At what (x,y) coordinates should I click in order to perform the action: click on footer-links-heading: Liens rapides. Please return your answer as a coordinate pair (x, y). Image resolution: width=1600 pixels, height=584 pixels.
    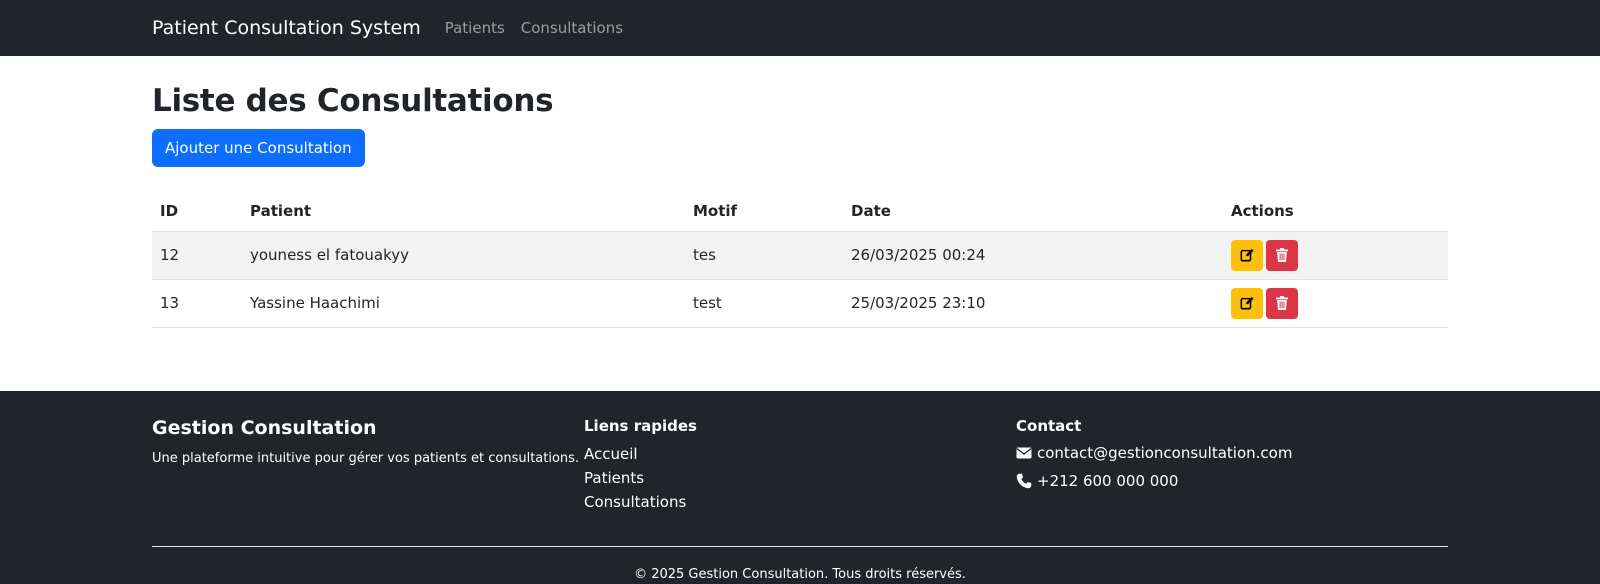
    Looking at the image, I should click on (640, 426).